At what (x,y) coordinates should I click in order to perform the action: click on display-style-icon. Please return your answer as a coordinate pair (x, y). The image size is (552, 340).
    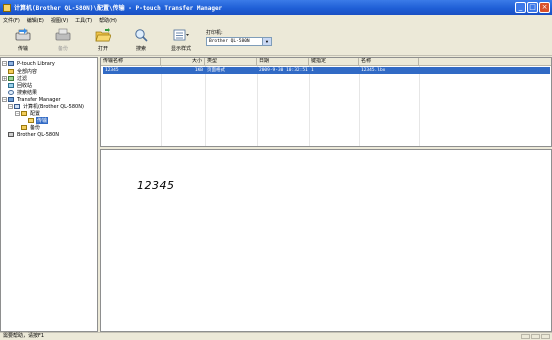
    Looking at the image, I should click on (181, 35).